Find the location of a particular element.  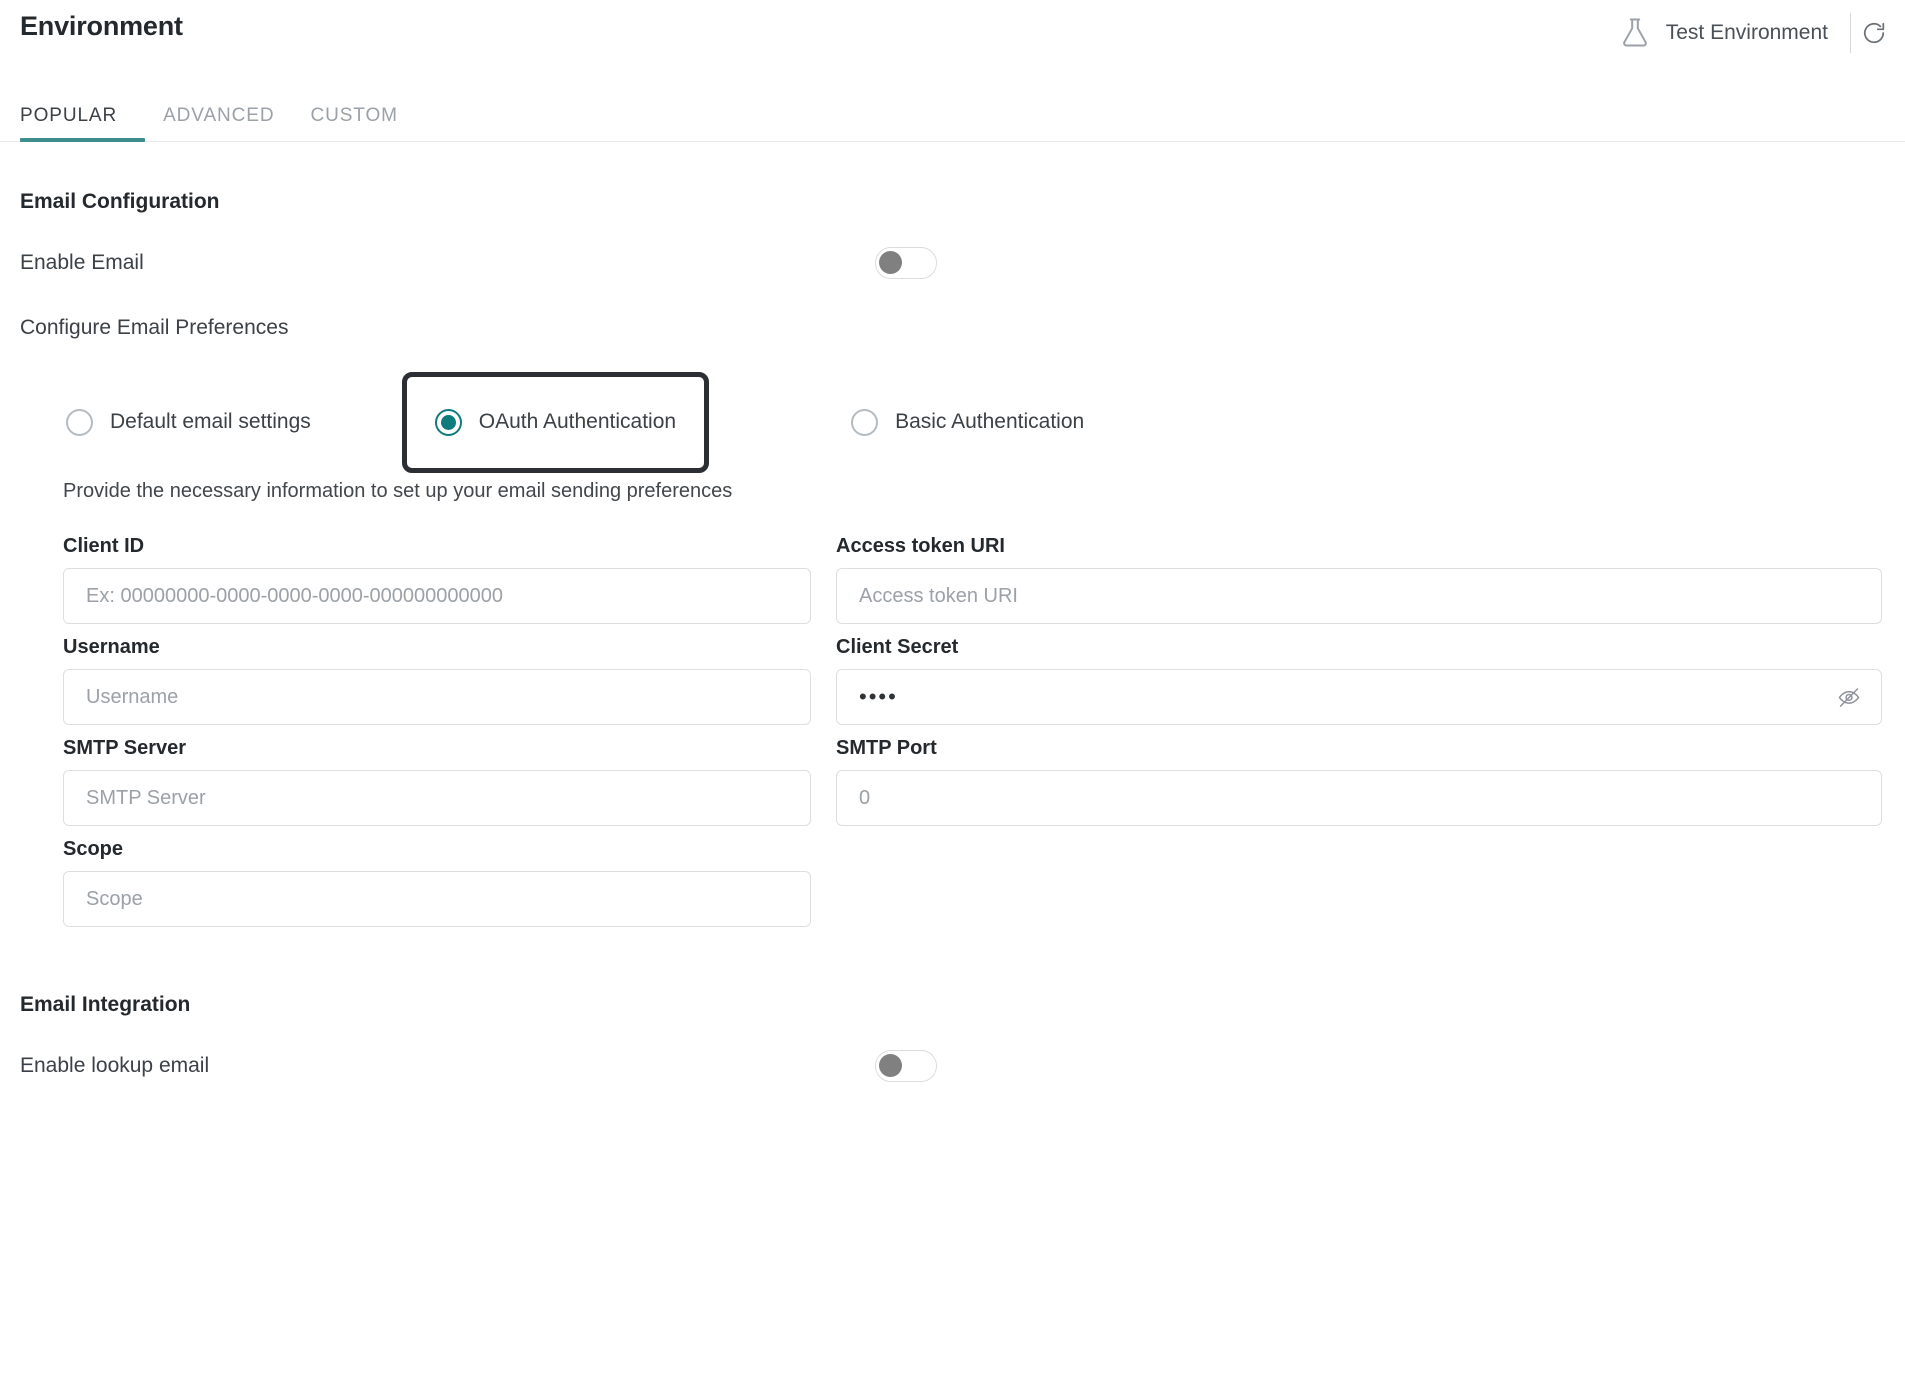

input-wrap-client-secret is located at coordinates (1359, 697).